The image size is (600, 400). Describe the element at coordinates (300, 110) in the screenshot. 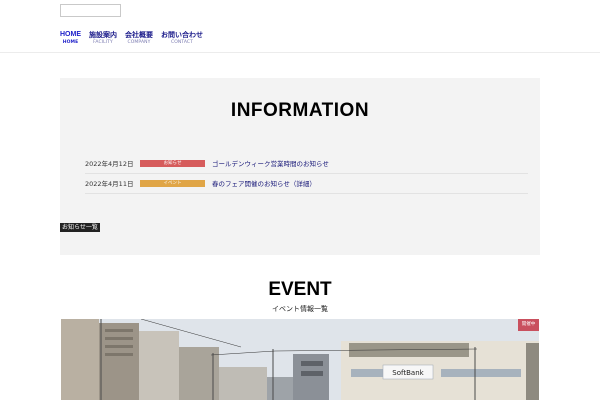

I see `information-title: INFORMATION` at that location.